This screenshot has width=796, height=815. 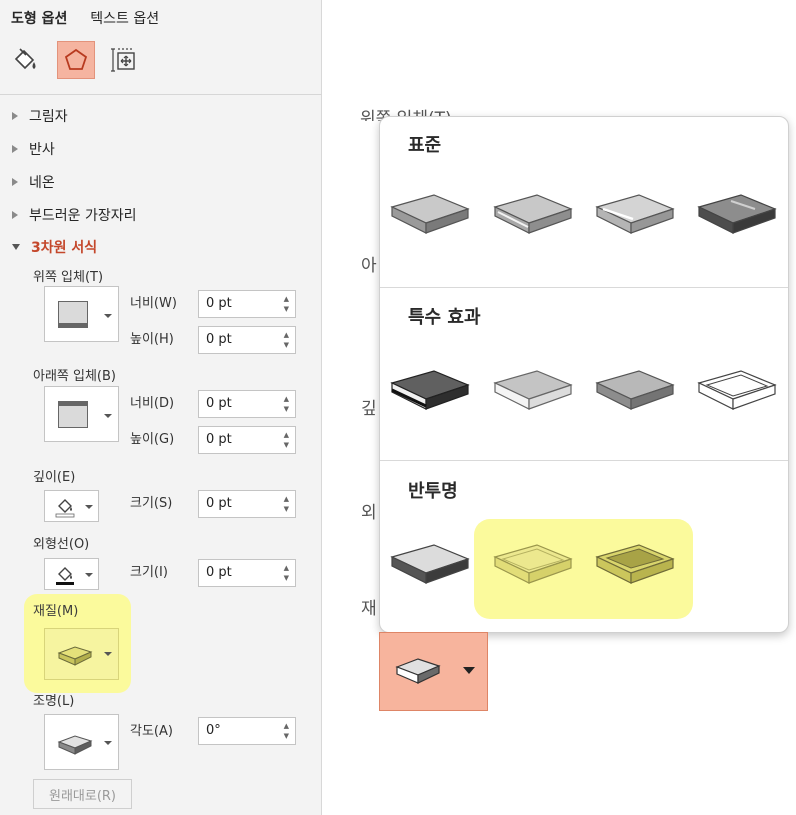 I want to click on effects-pentagon-icon, so click(x=76, y=59).